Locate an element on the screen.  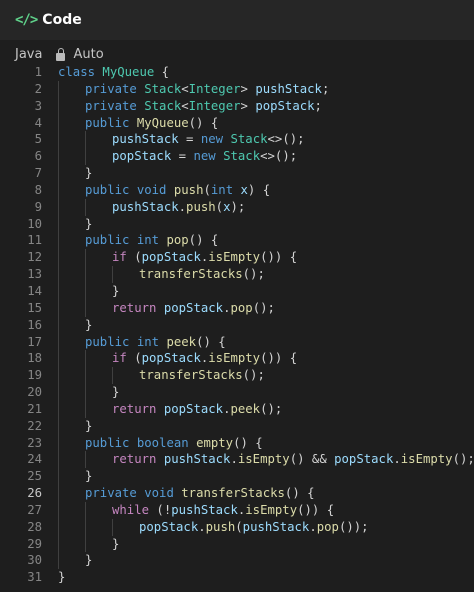
code-token: (); is located at coordinates (263, 307).